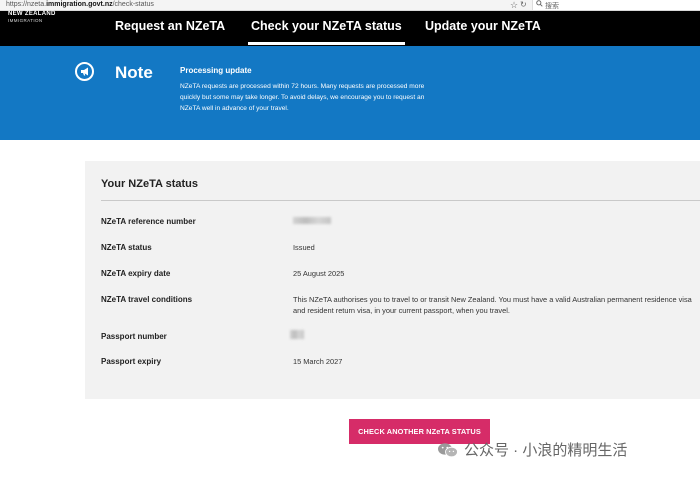 The height and width of the screenshot is (477, 700). What do you see at coordinates (84, 71) in the screenshot?
I see `megaphone-icon` at bounding box center [84, 71].